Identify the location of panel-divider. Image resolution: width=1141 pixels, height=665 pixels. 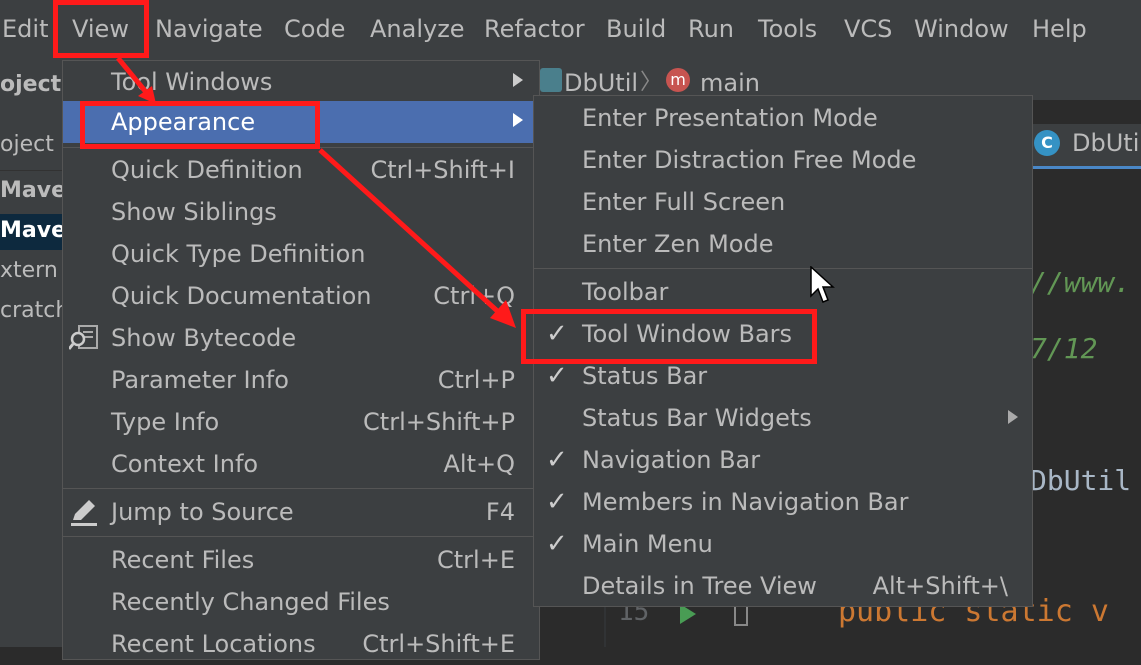
(31, 170).